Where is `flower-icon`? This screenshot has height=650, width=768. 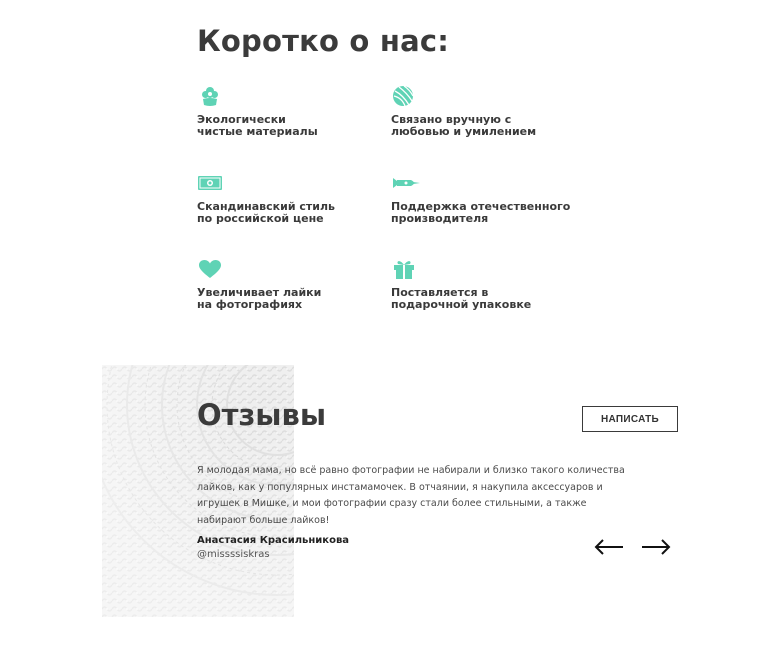
flower-icon is located at coordinates (210, 96).